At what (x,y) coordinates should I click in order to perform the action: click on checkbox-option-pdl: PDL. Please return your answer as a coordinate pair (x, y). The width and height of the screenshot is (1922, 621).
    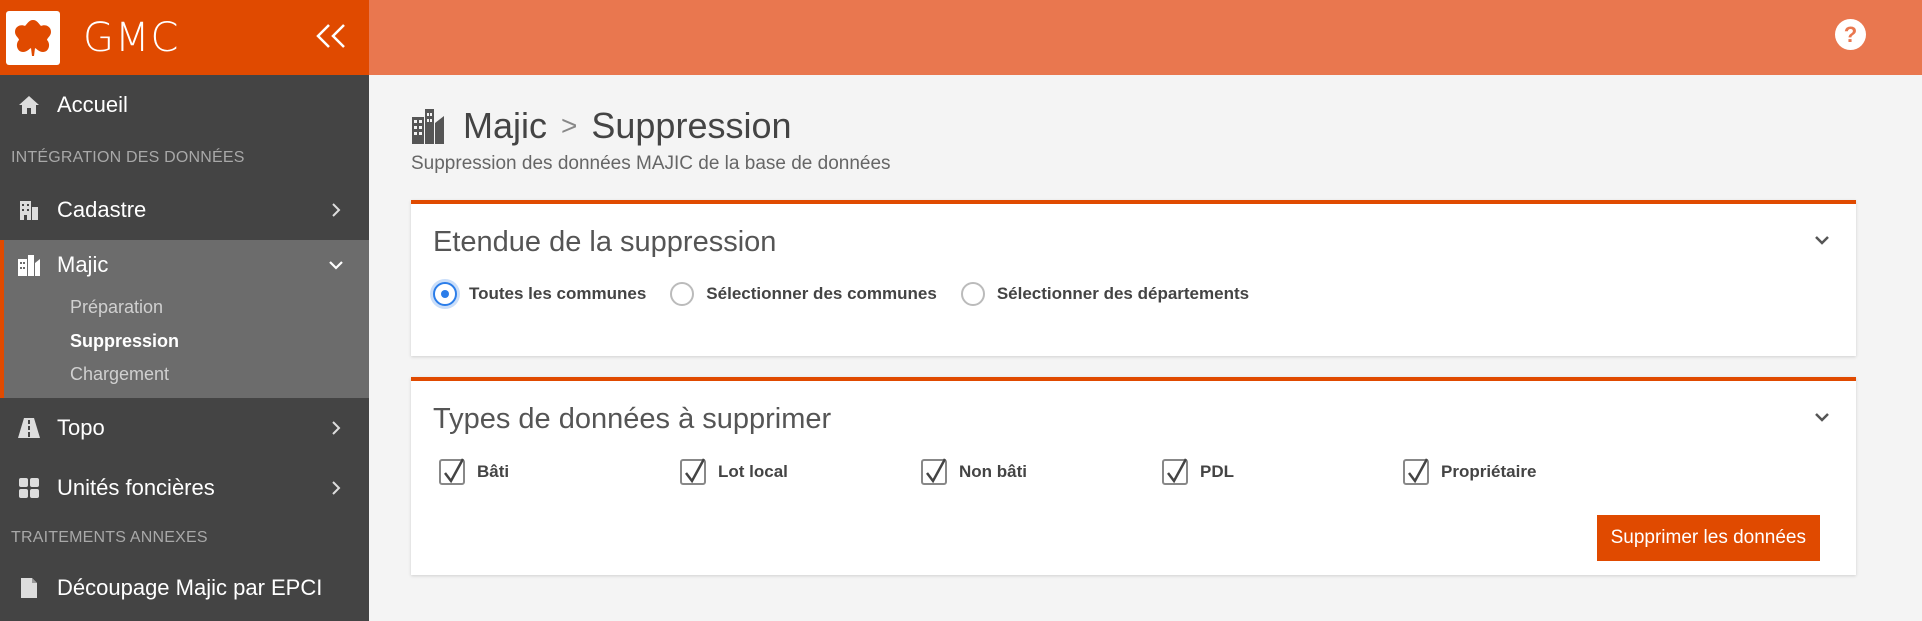
    Looking at the image, I should click on (1282, 471).